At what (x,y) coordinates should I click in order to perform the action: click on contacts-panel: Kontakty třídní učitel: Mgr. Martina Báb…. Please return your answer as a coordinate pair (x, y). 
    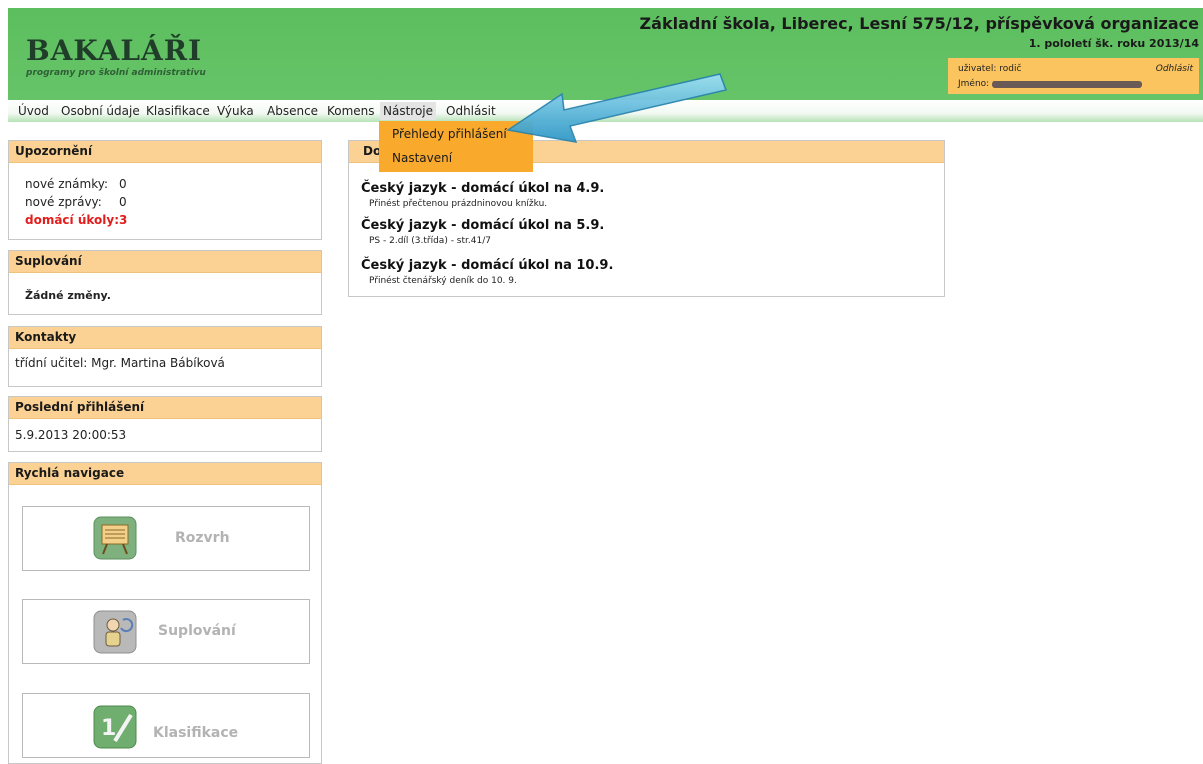
    Looking at the image, I should click on (165, 356).